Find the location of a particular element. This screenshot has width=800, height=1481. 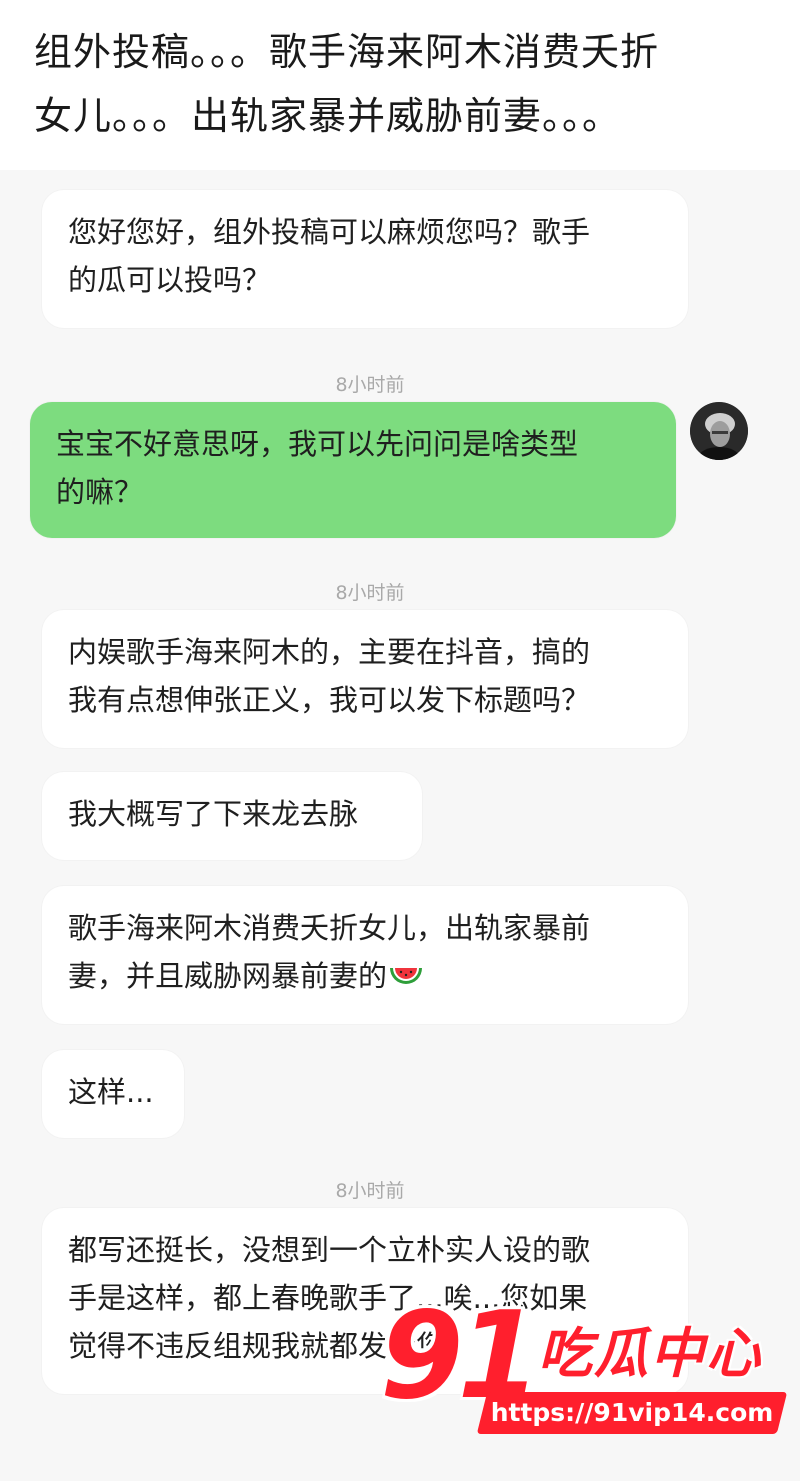

site-watermark: 91 吃瓜中心 https://91vip14.com is located at coordinates (585, 1367).